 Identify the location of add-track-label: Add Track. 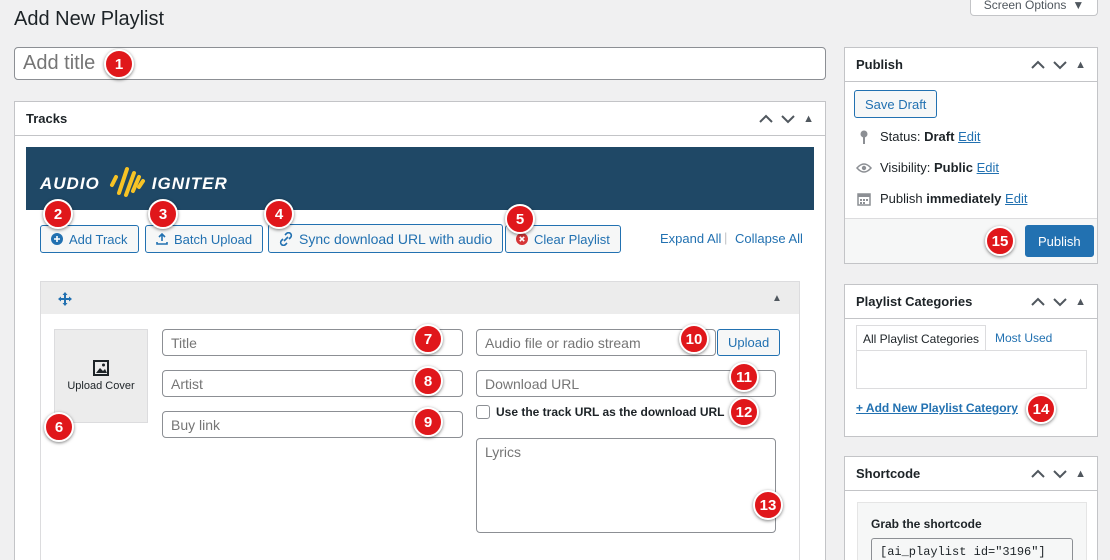
(98, 239).